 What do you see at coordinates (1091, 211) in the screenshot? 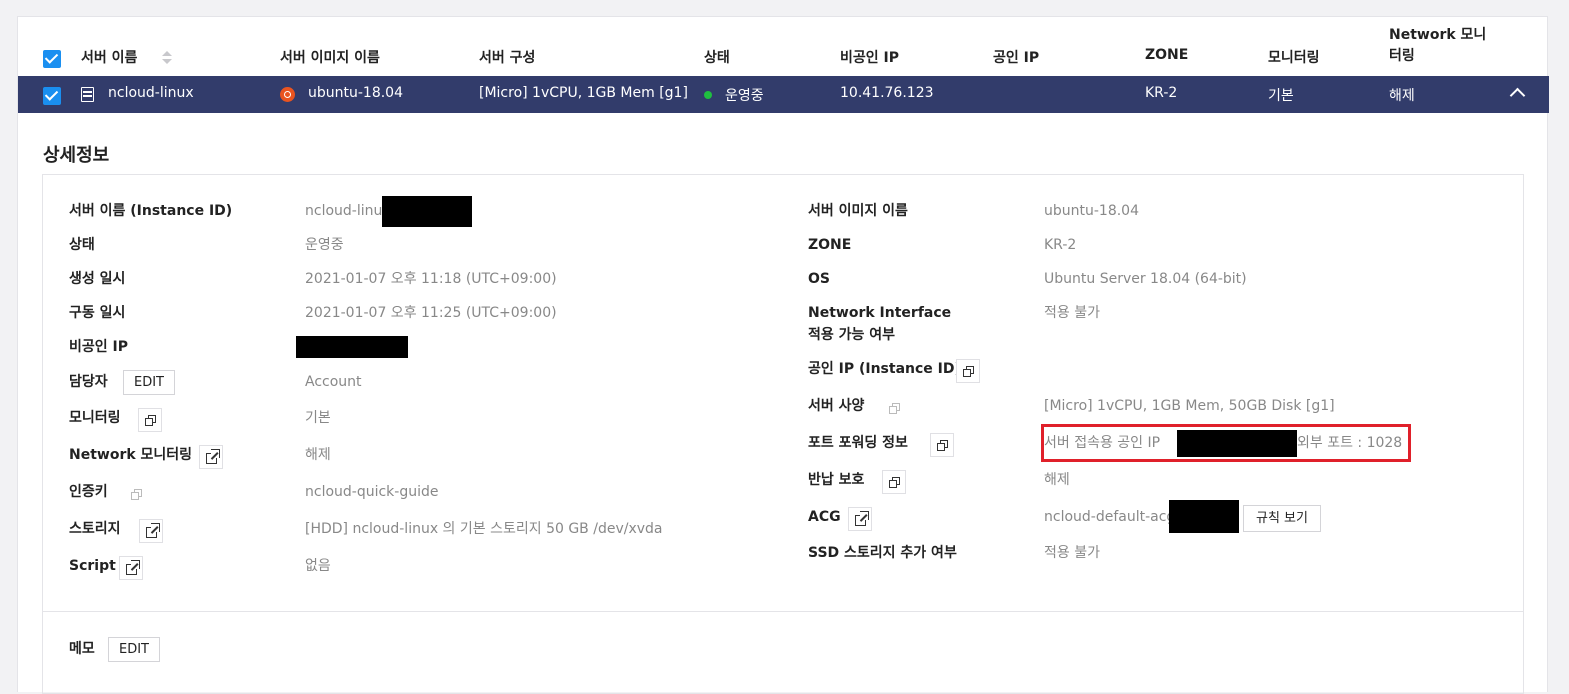
I see `value-server-image: ubuntu-18.04` at bounding box center [1091, 211].